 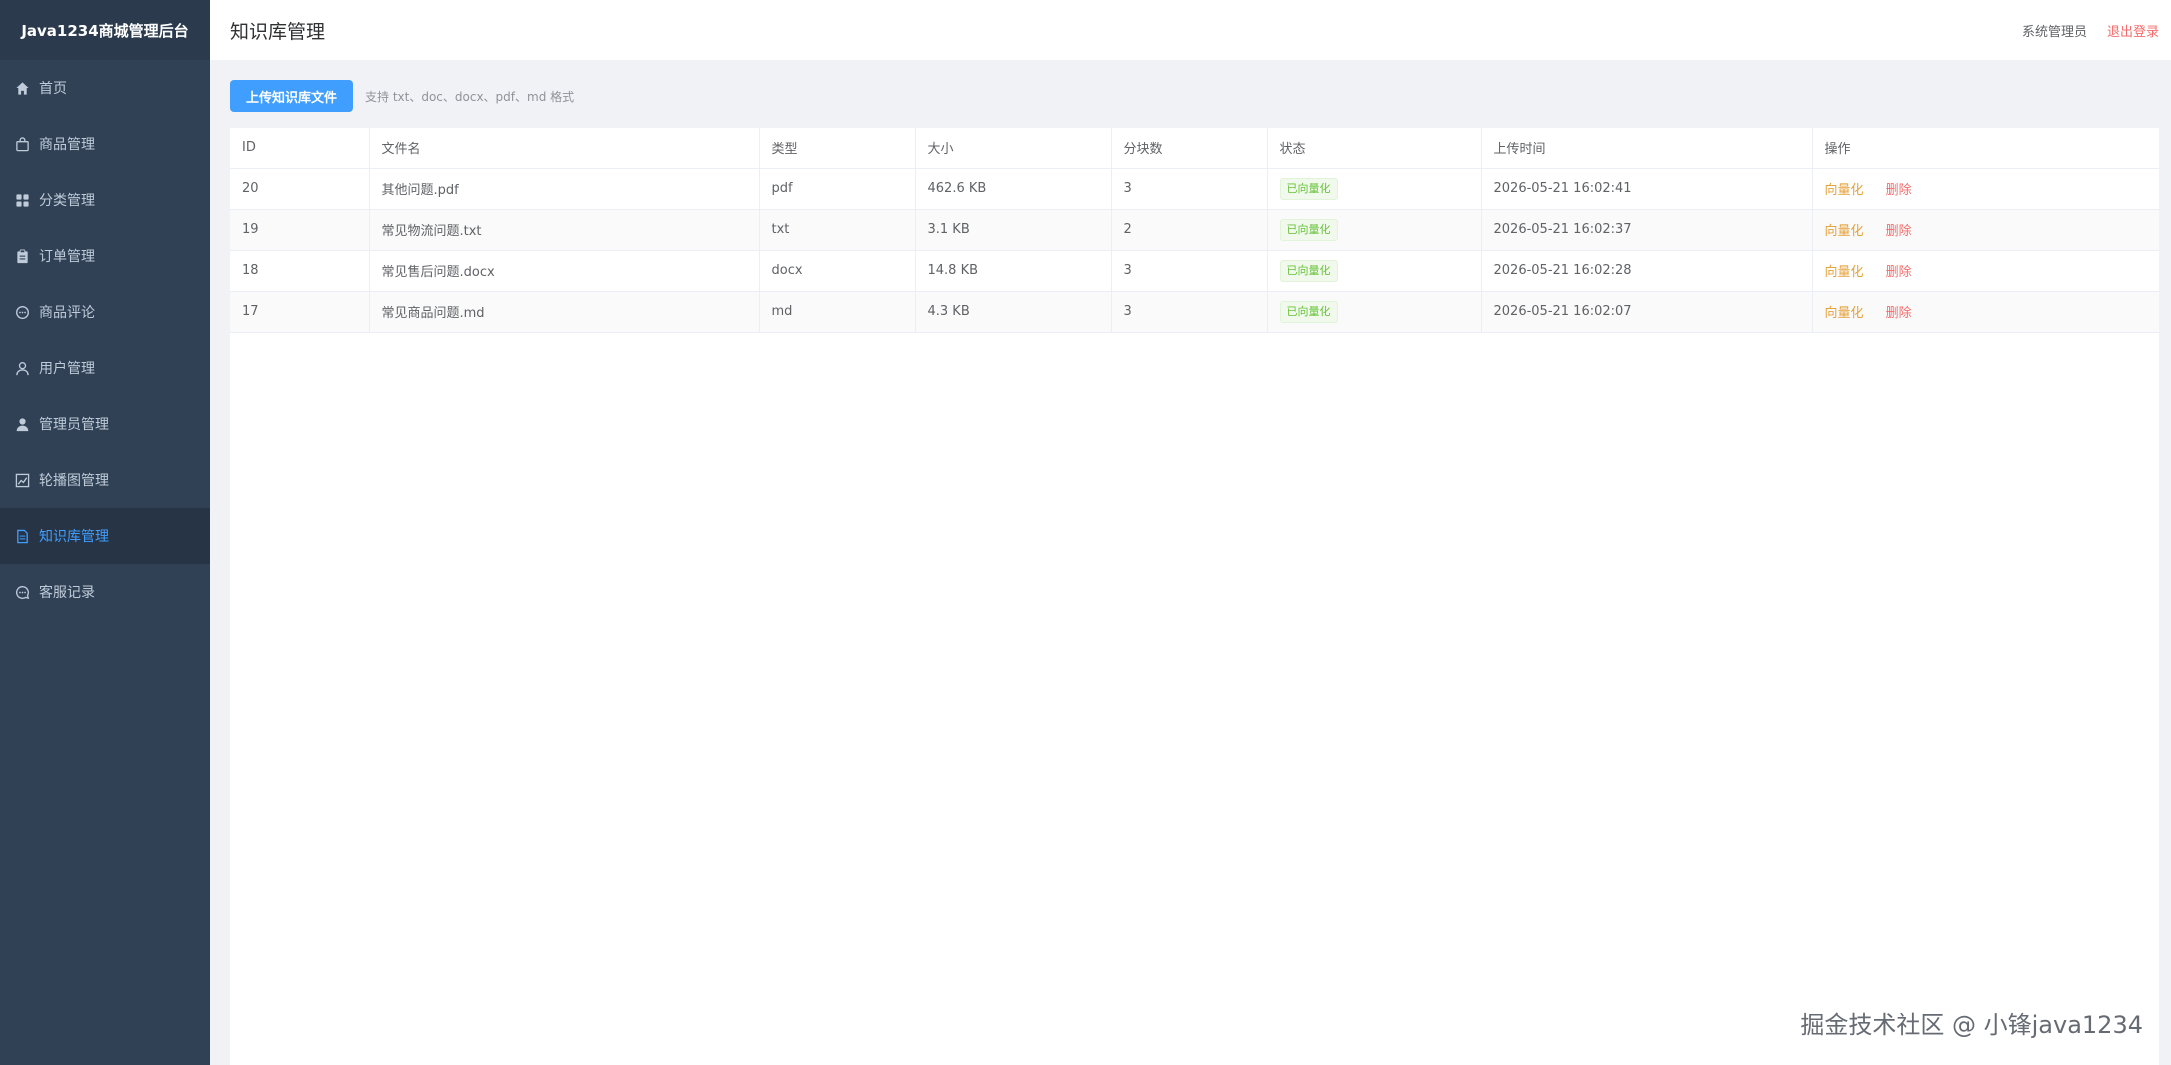 I want to click on sidebar-item-service-records: 客服记录, so click(x=105, y=592).